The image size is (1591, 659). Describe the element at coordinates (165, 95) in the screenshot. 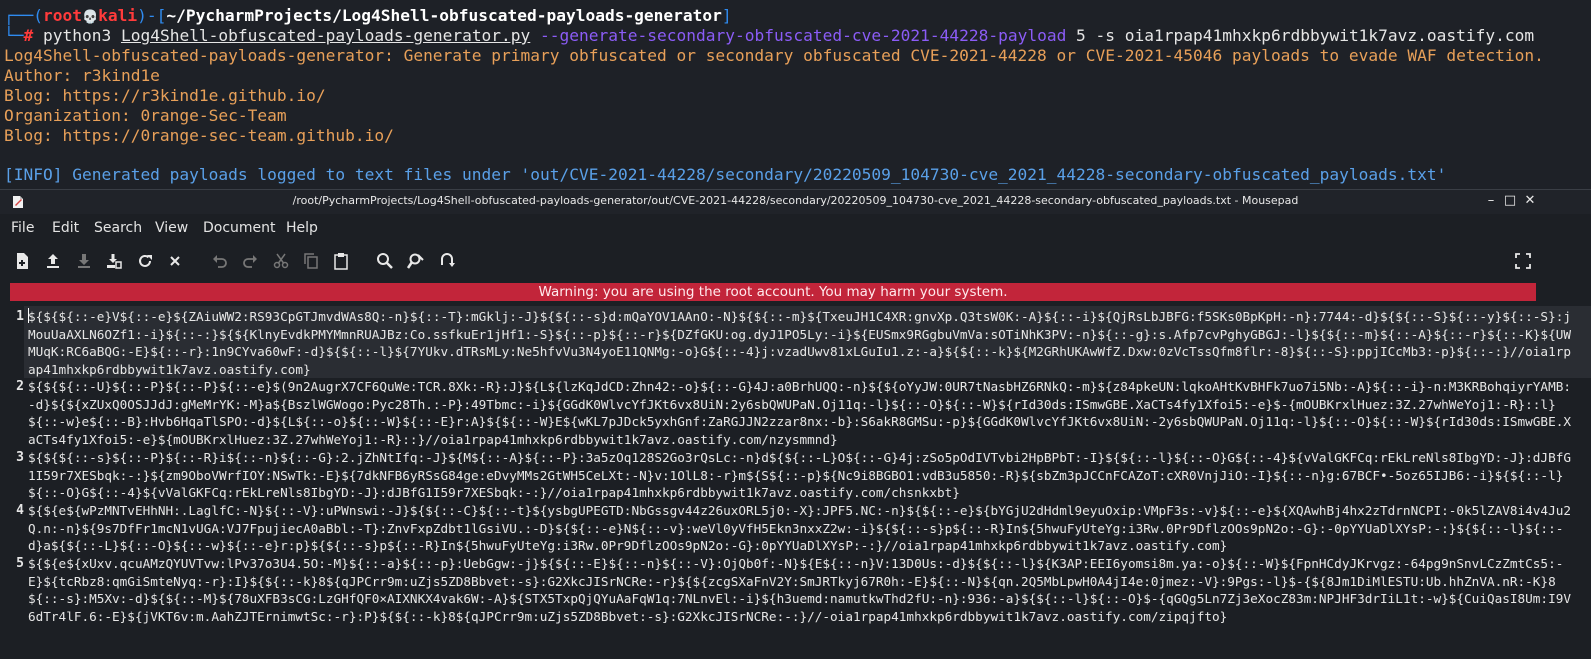

I see `output-blog: Blog: https://r3kind1e.github.io/` at that location.